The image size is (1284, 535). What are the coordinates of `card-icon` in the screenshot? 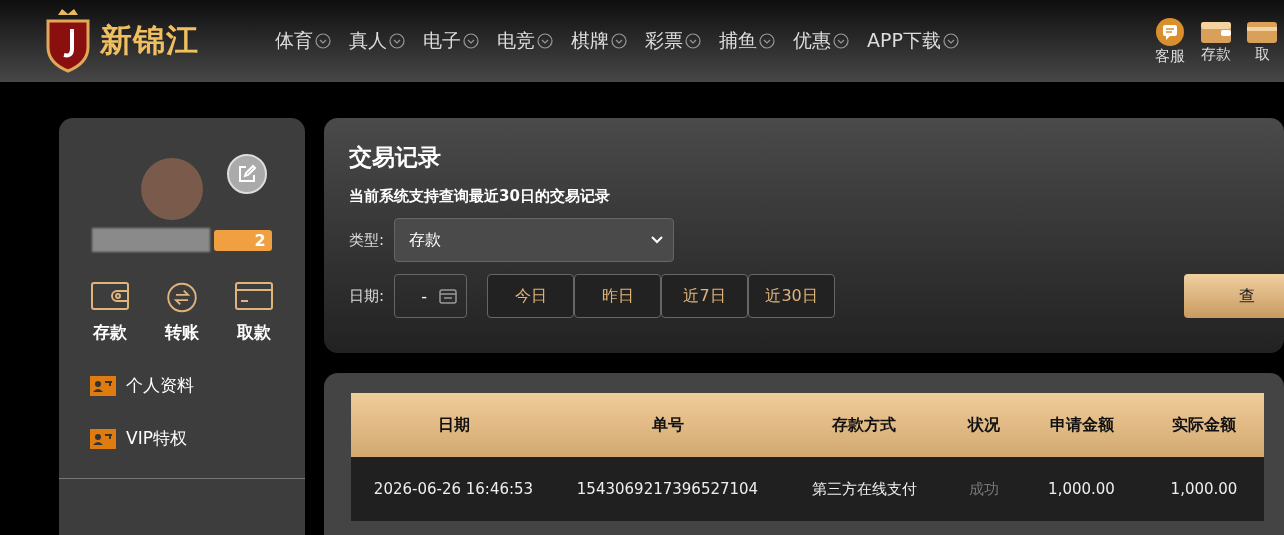 It's located at (254, 296).